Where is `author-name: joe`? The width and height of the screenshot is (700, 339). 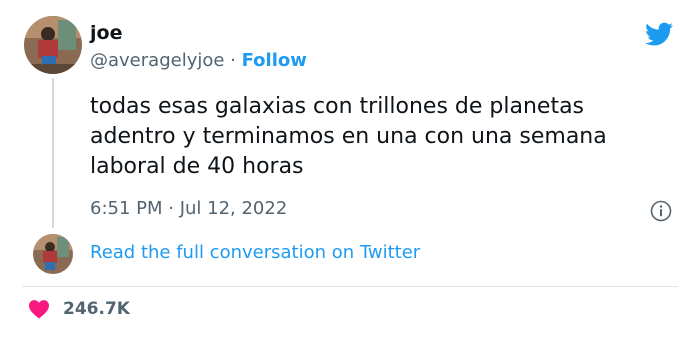 author-name: joe is located at coordinates (106, 33).